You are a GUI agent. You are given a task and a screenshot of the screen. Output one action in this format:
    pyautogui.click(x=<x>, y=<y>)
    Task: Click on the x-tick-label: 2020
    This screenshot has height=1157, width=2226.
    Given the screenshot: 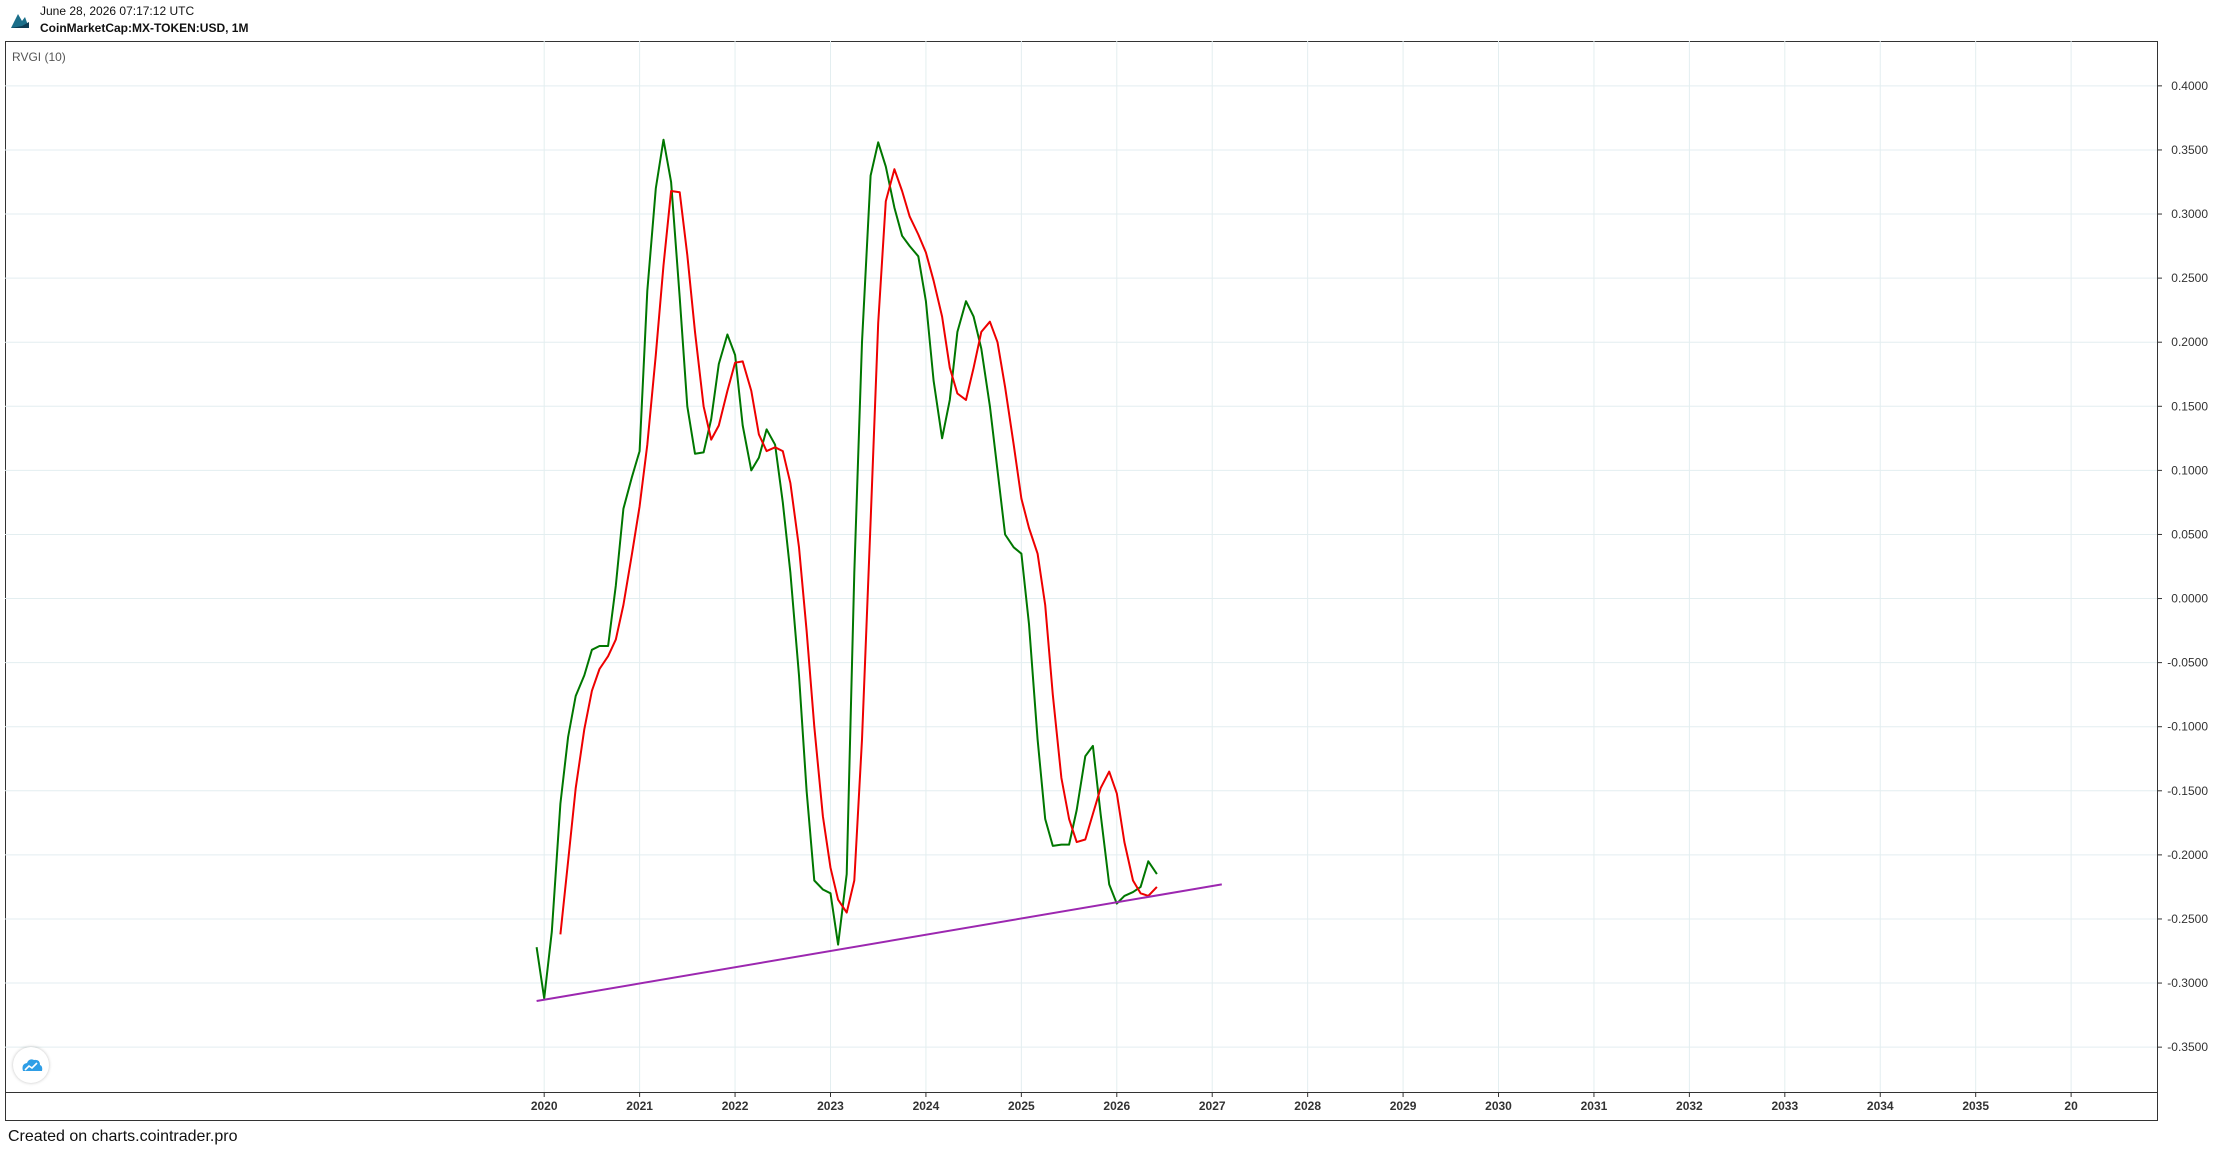 What is the action you would take?
    pyautogui.click(x=544, y=1106)
    